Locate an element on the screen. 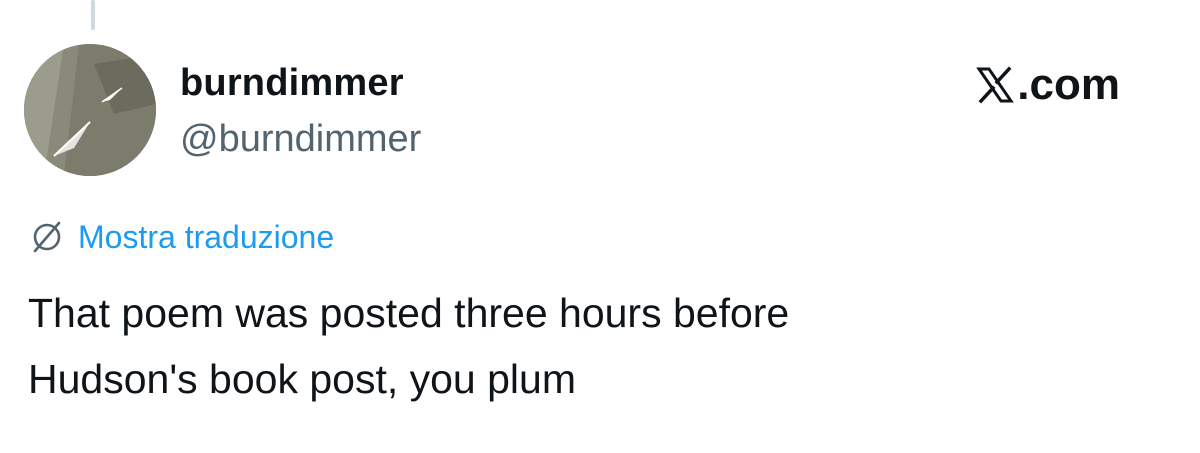 The height and width of the screenshot is (453, 1200). show-translation-label: Mostra traduzione is located at coordinates (206, 237).